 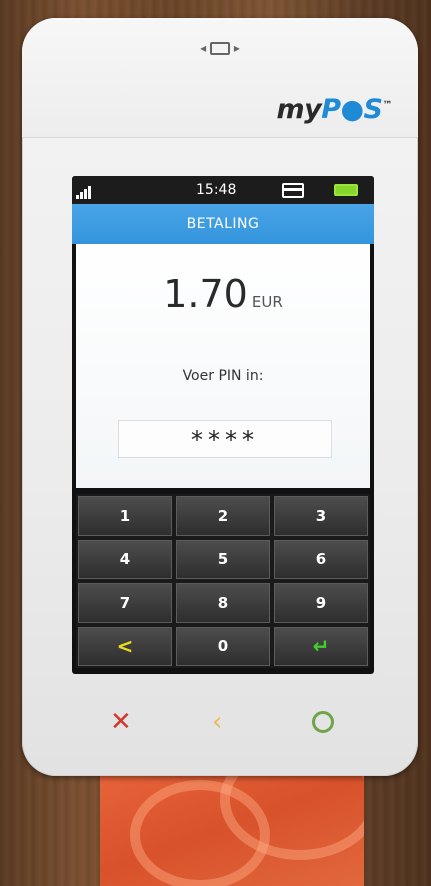 What do you see at coordinates (334, 109) in the screenshot?
I see `brand-logo: myP●S™` at bounding box center [334, 109].